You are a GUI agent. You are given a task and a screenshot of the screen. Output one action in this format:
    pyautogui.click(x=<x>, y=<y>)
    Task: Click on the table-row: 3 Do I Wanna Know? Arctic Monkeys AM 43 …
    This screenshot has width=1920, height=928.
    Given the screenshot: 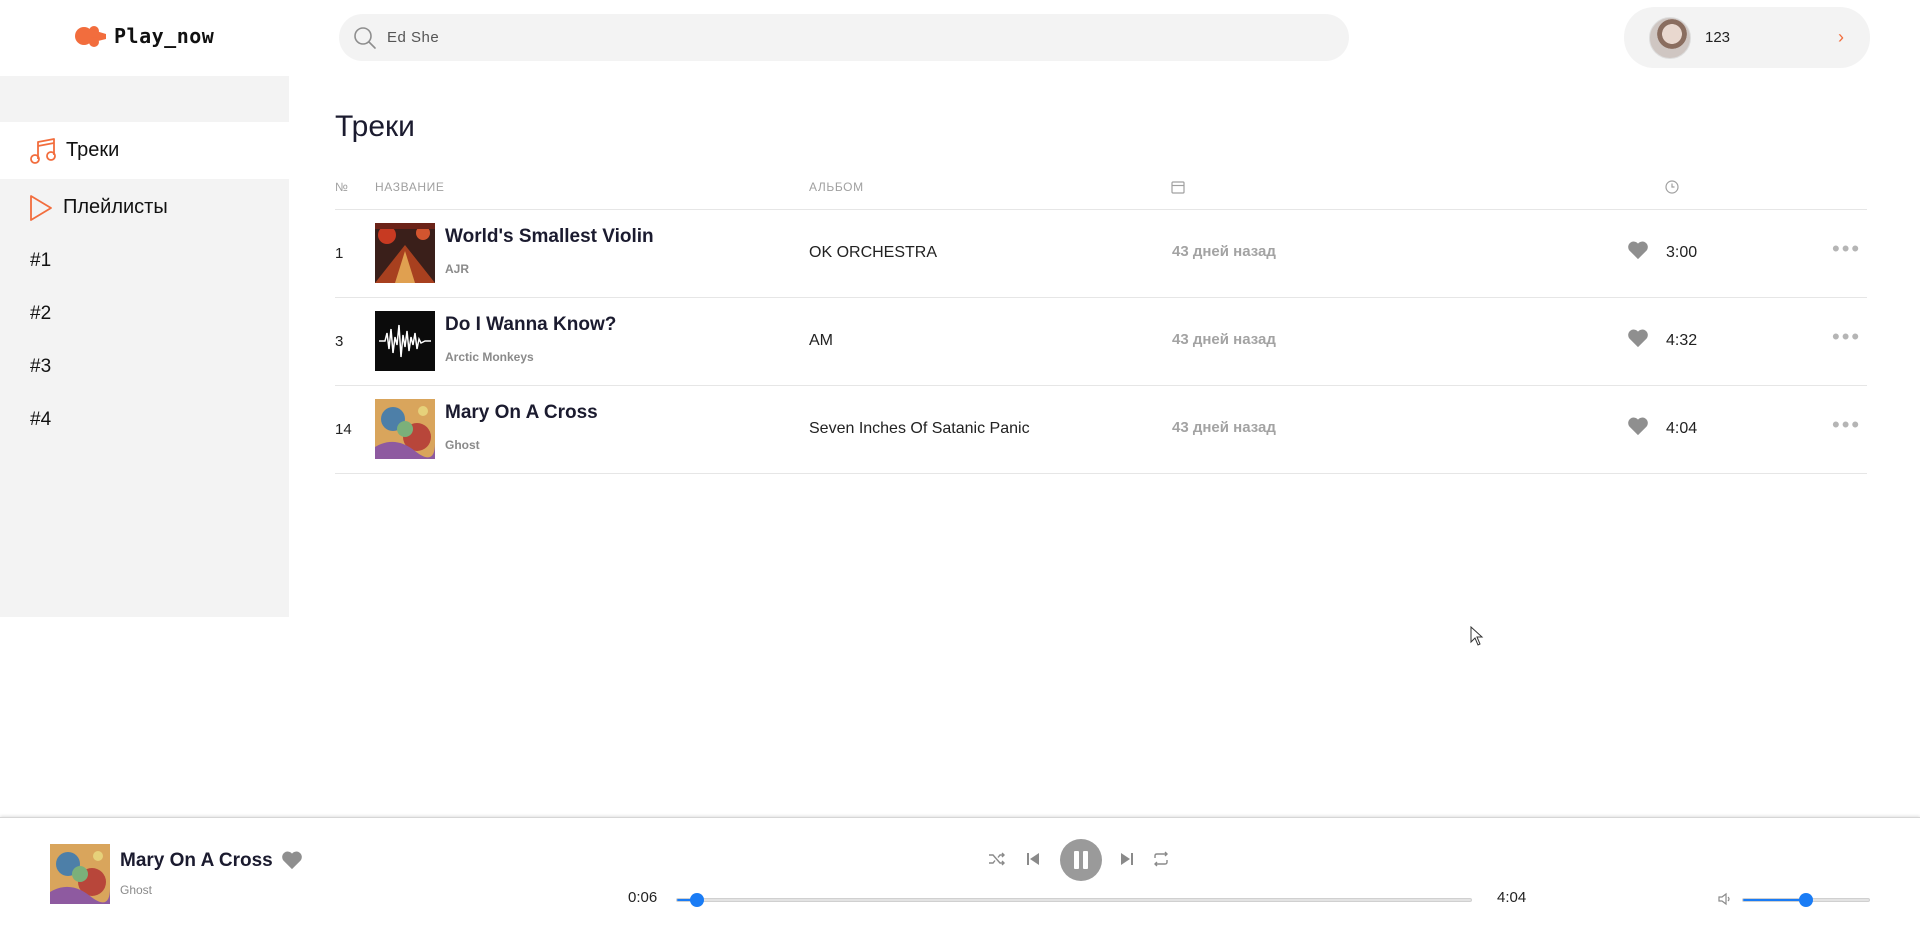 What is the action you would take?
    pyautogui.click(x=1101, y=342)
    